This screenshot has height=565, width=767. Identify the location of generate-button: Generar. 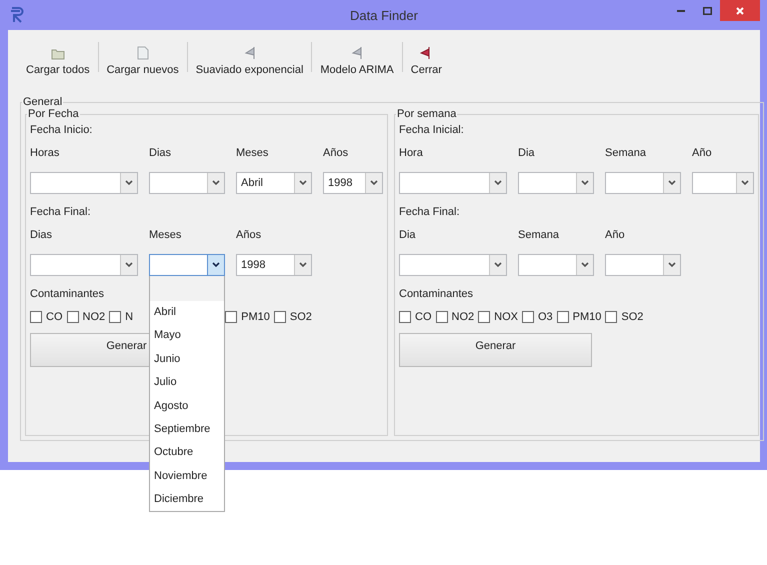
(495, 350).